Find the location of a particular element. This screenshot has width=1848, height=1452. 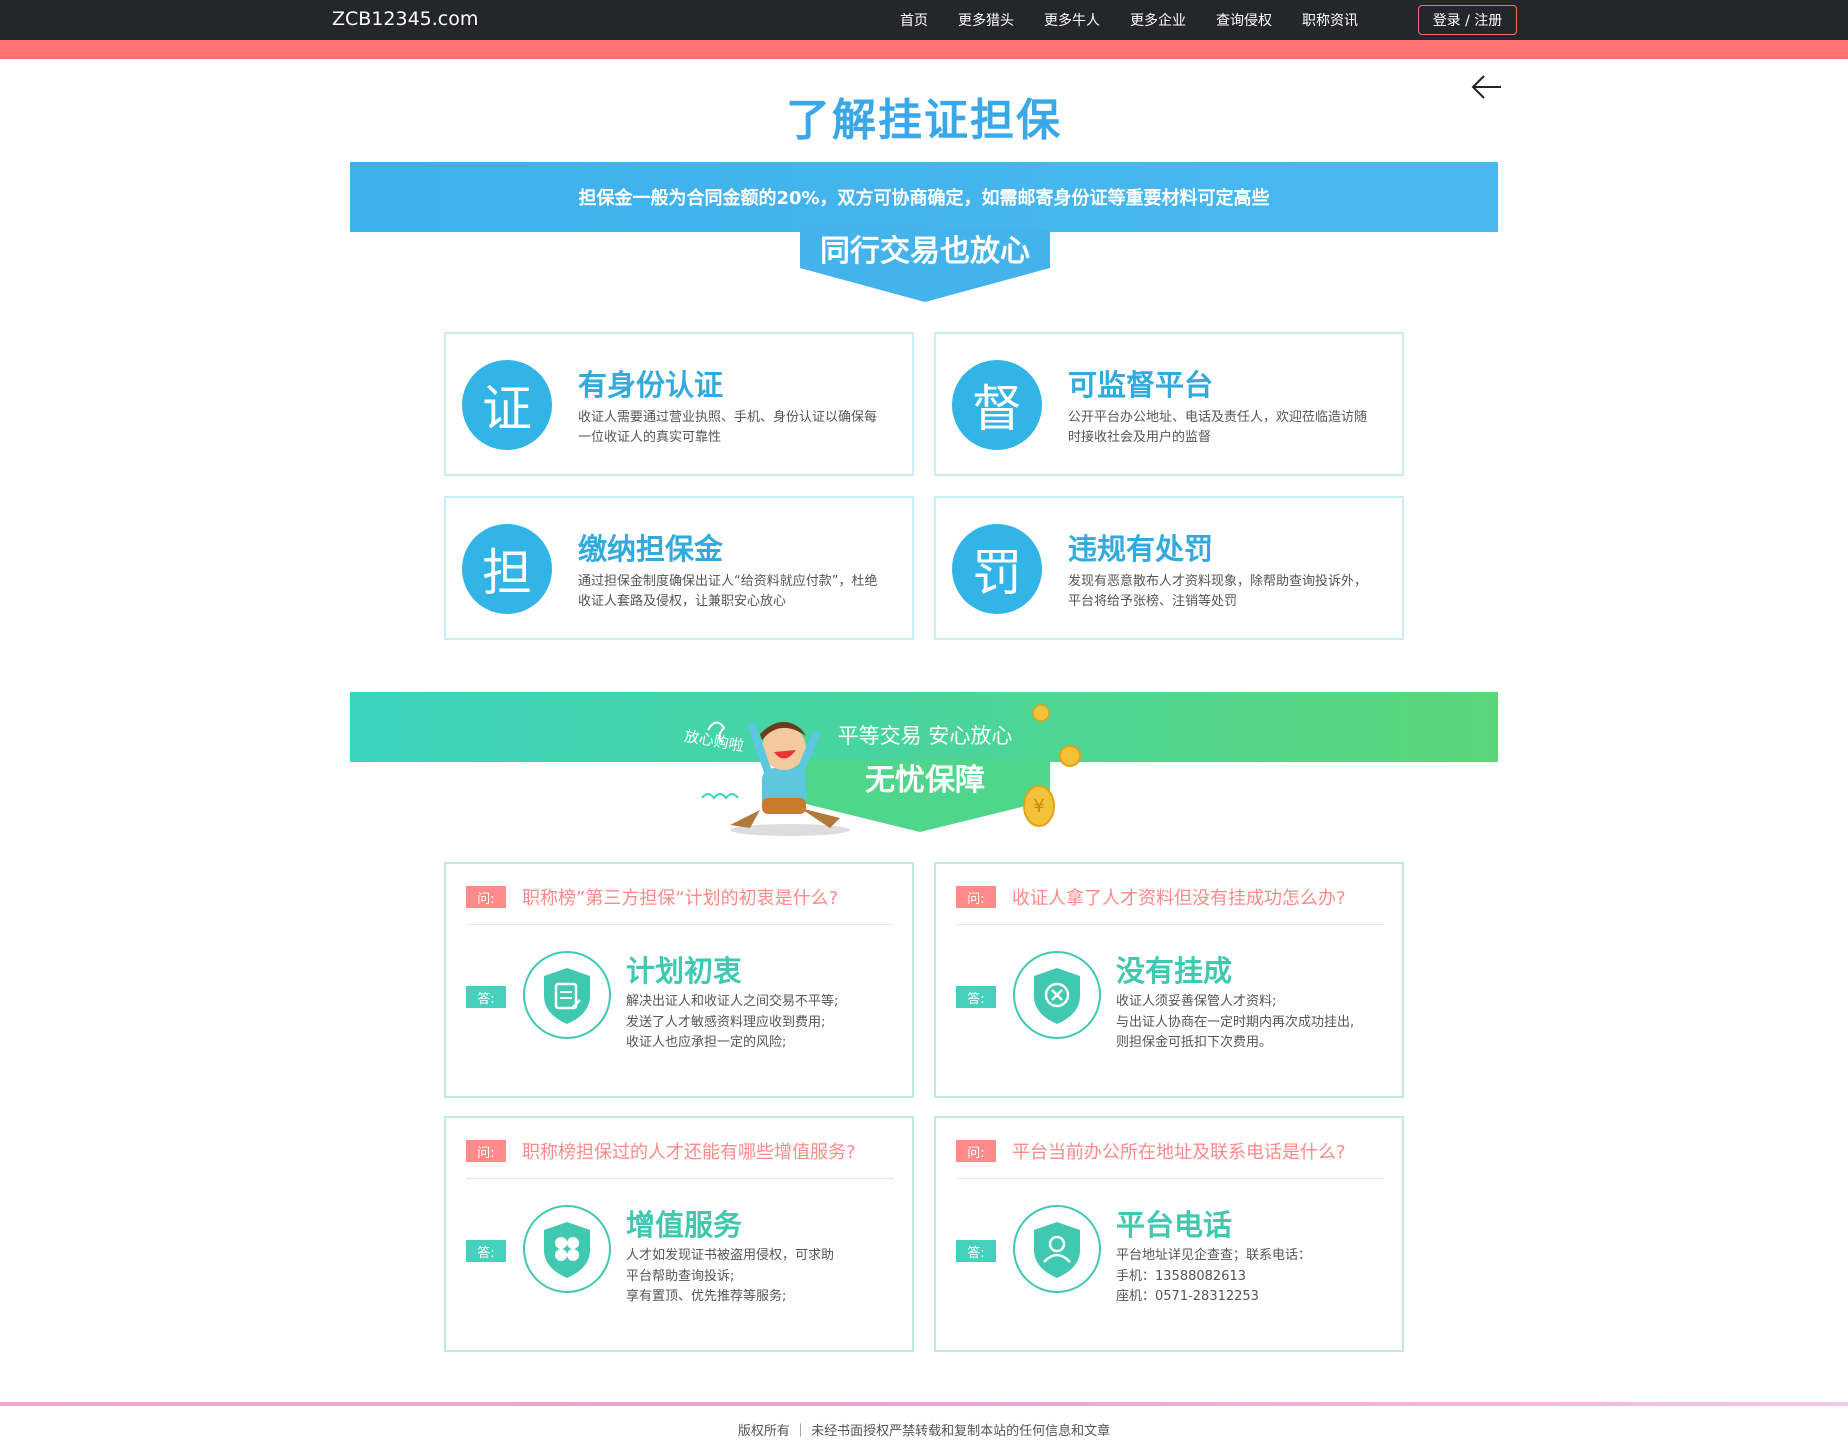

penalty-icon: 罚 is located at coordinates (997, 569).